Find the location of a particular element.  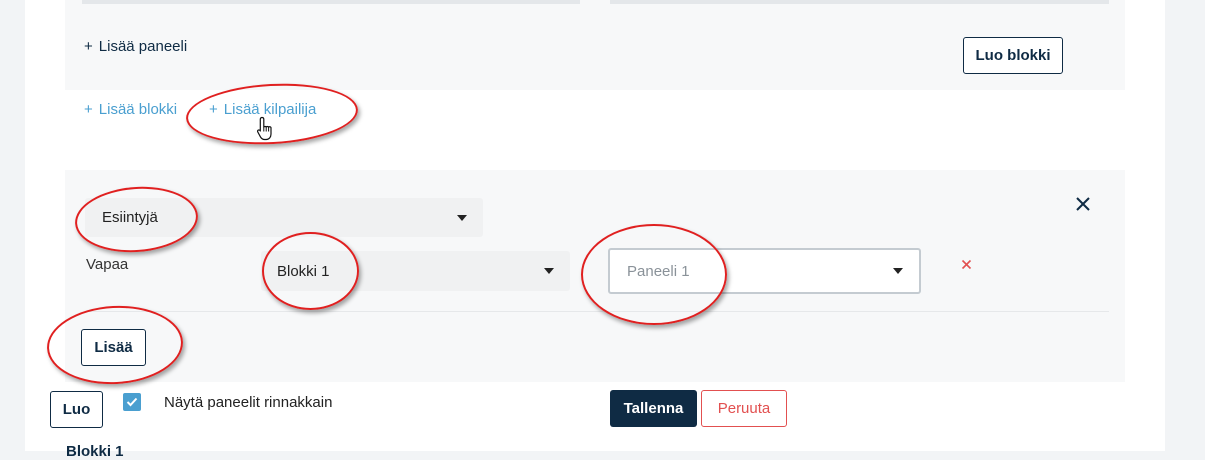

side-by-side-label: Näytä paneelit rinnakkain is located at coordinates (248, 402).